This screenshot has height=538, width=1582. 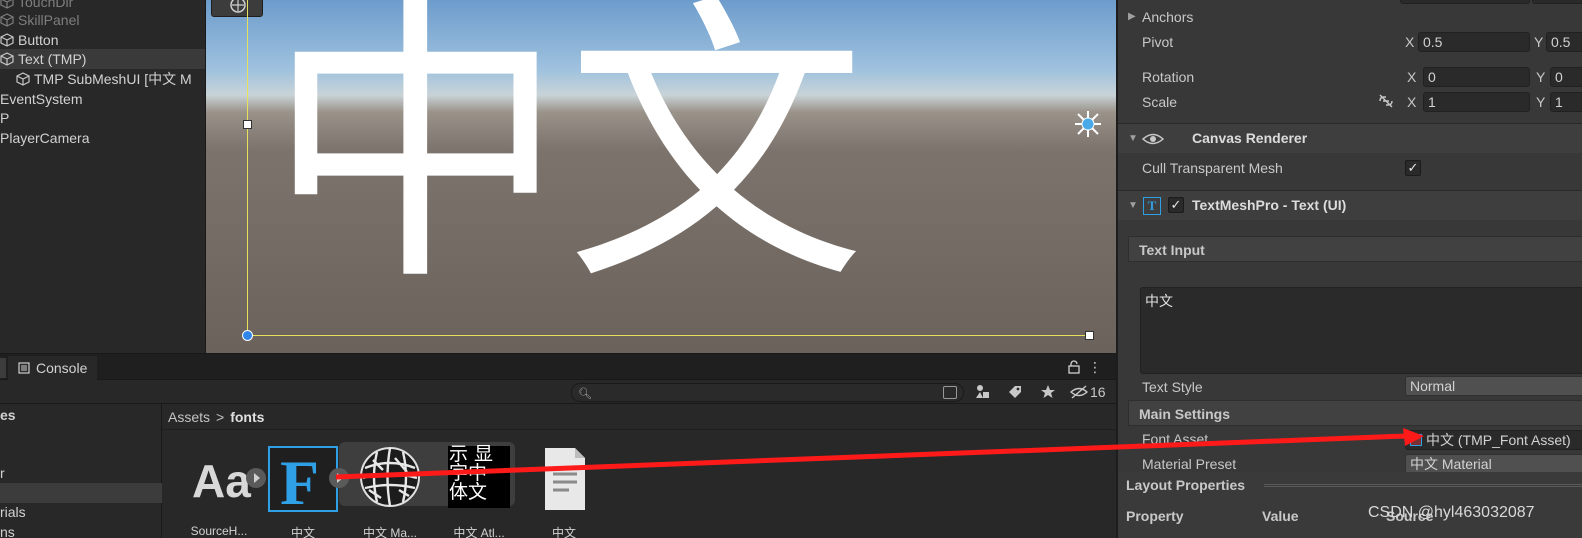 What do you see at coordinates (1088, 124) in the screenshot?
I see `directional-light-icon` at bounding box center [1088, 124].